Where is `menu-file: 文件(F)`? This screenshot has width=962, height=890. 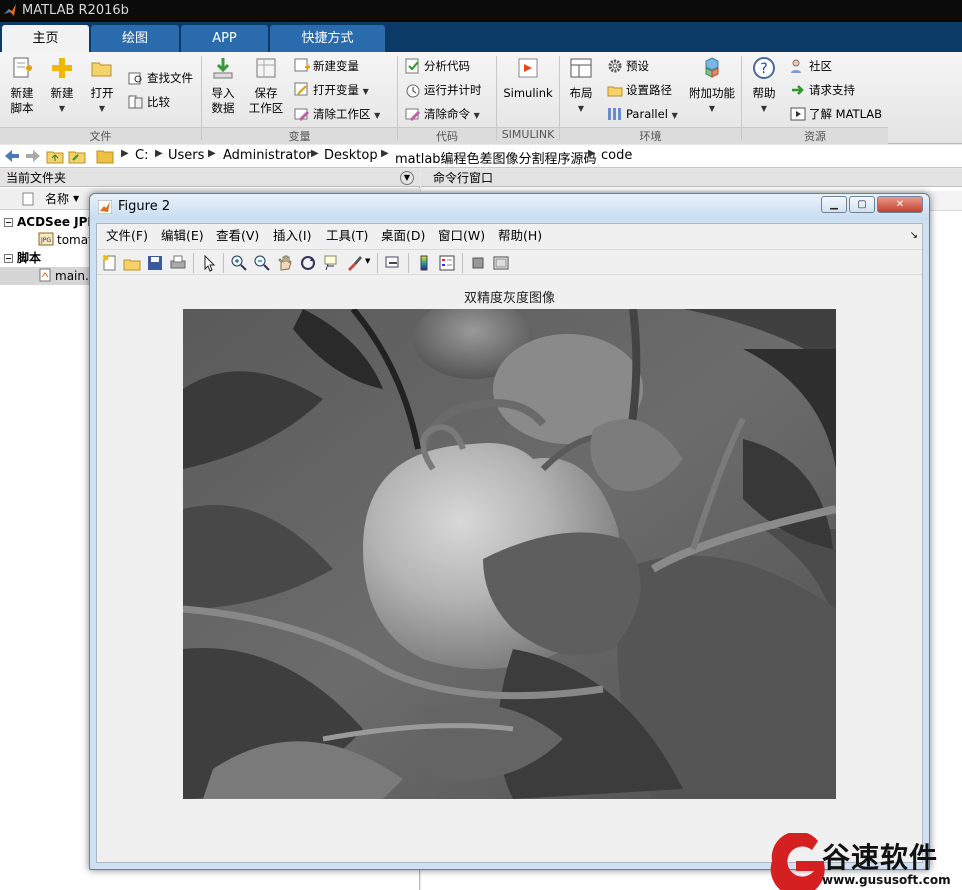
menu-file: 文件(F) is located at coordinates (127, 236).